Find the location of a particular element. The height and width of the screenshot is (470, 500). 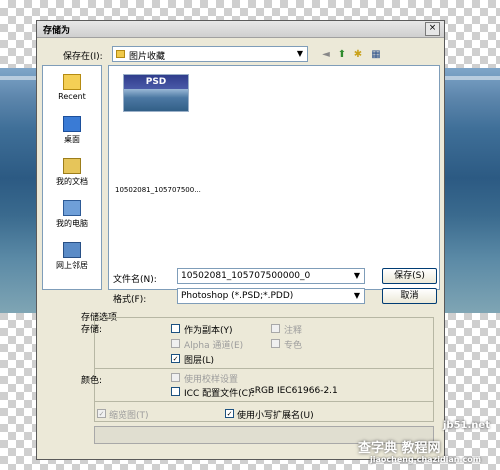

psd-file-thumbnail: PSD is located at coordinates (156, 93).